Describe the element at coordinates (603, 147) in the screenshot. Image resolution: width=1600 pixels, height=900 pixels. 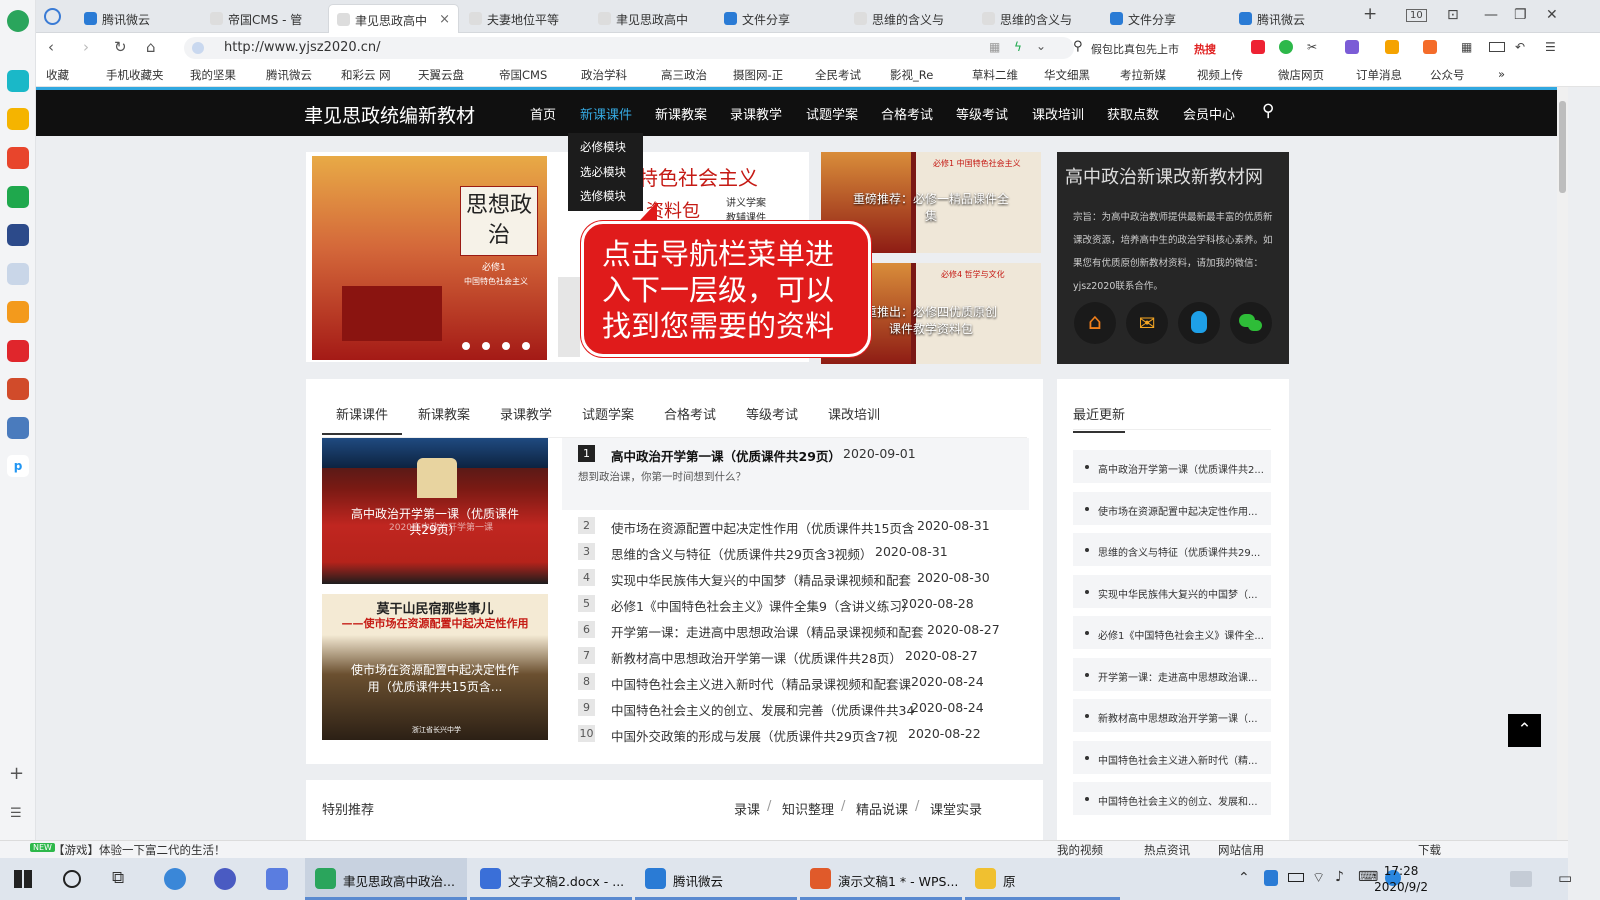
I see `dropdown-item-required: 必修模块` at that location.